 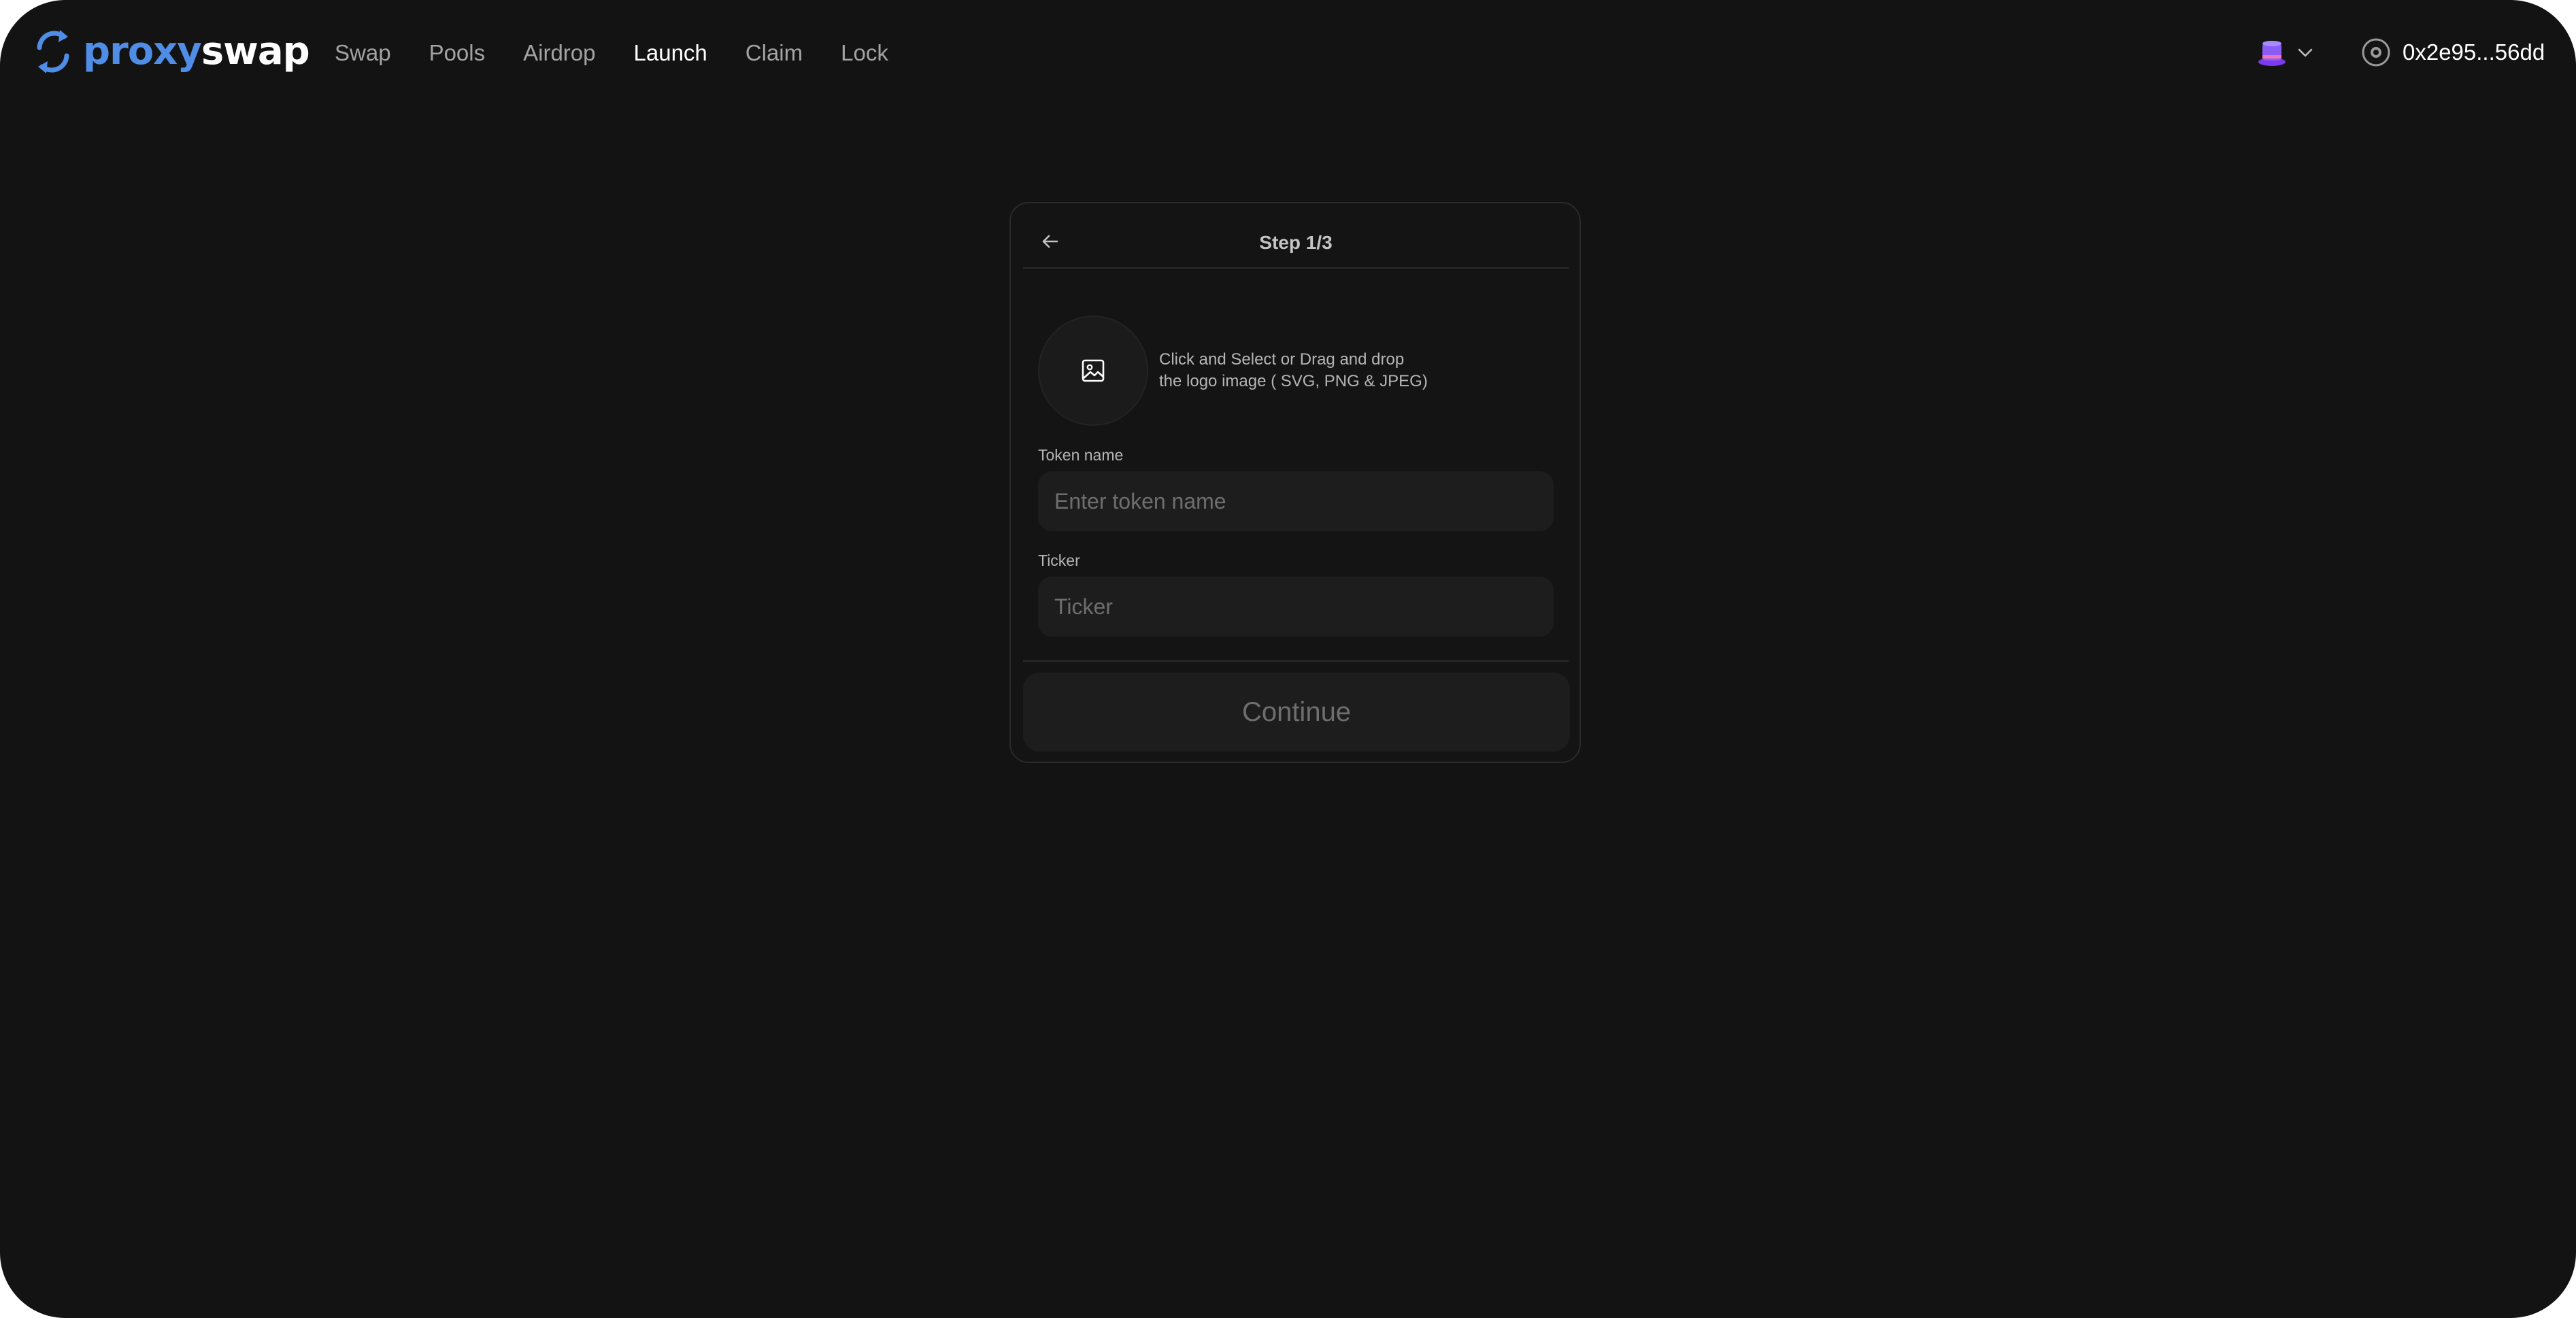 What do you see at coordinates (774, 53) in the screenshot?
I see `nav-claim: Claim` at bounding box center [774, 53].